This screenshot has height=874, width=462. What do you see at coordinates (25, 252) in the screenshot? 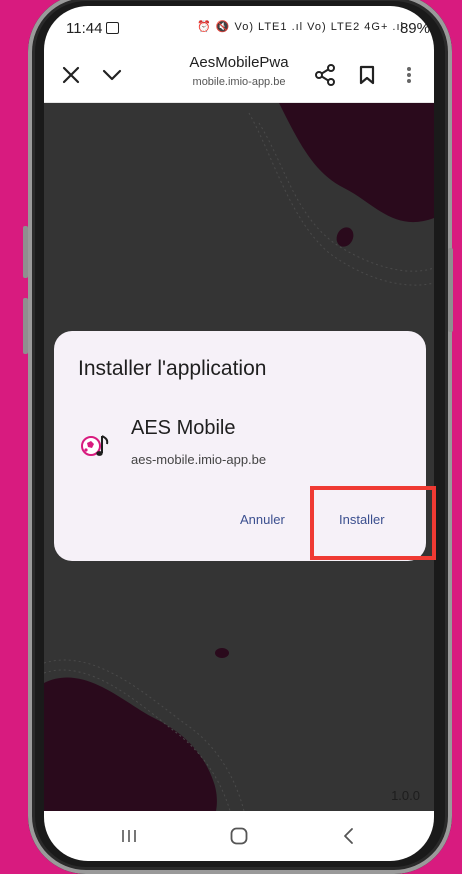
I see `volume-up-button` at bounding box center [25, 252].